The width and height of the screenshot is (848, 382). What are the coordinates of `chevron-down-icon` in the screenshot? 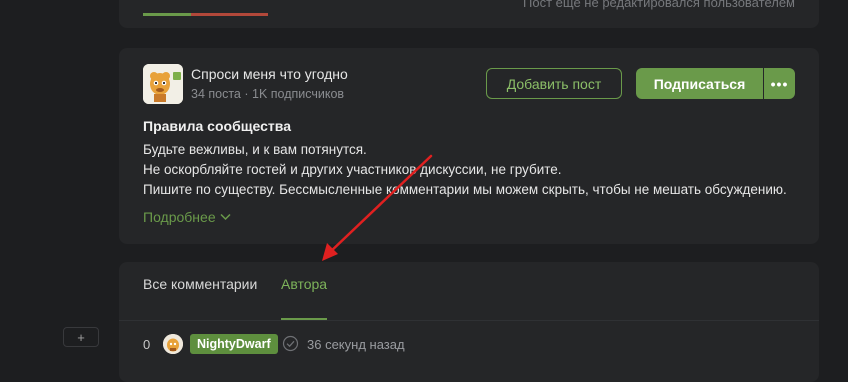 It's located at (225, 217).